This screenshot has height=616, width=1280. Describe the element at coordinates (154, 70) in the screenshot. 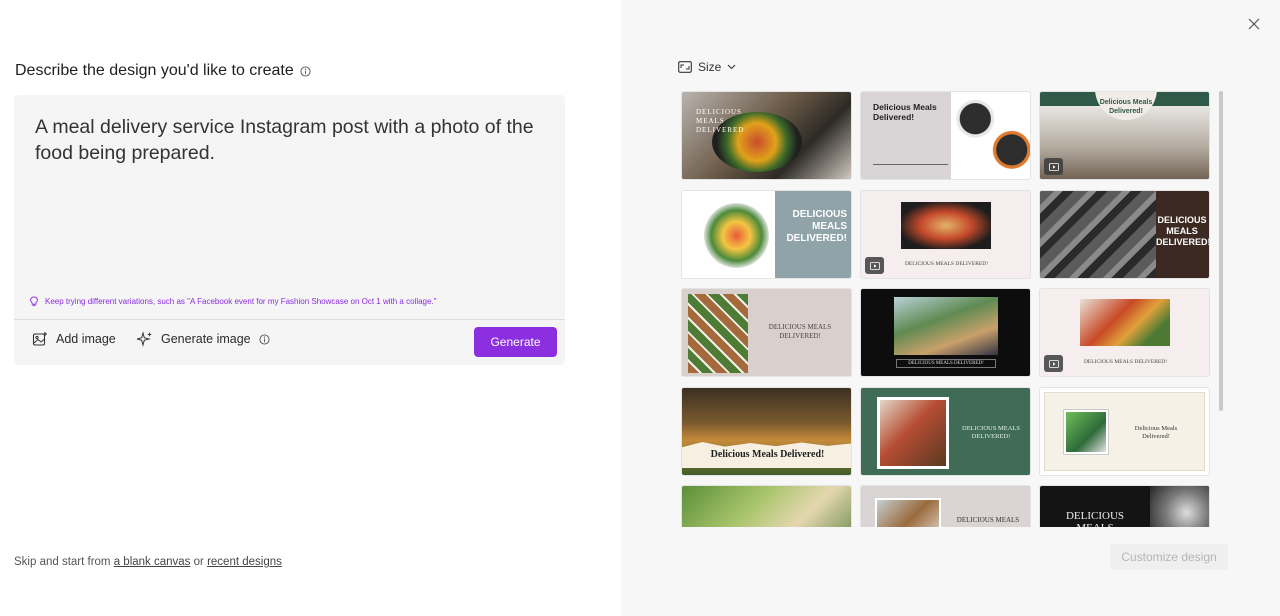

I see `page-title-text: Describe the design you'd like to create` at that location.